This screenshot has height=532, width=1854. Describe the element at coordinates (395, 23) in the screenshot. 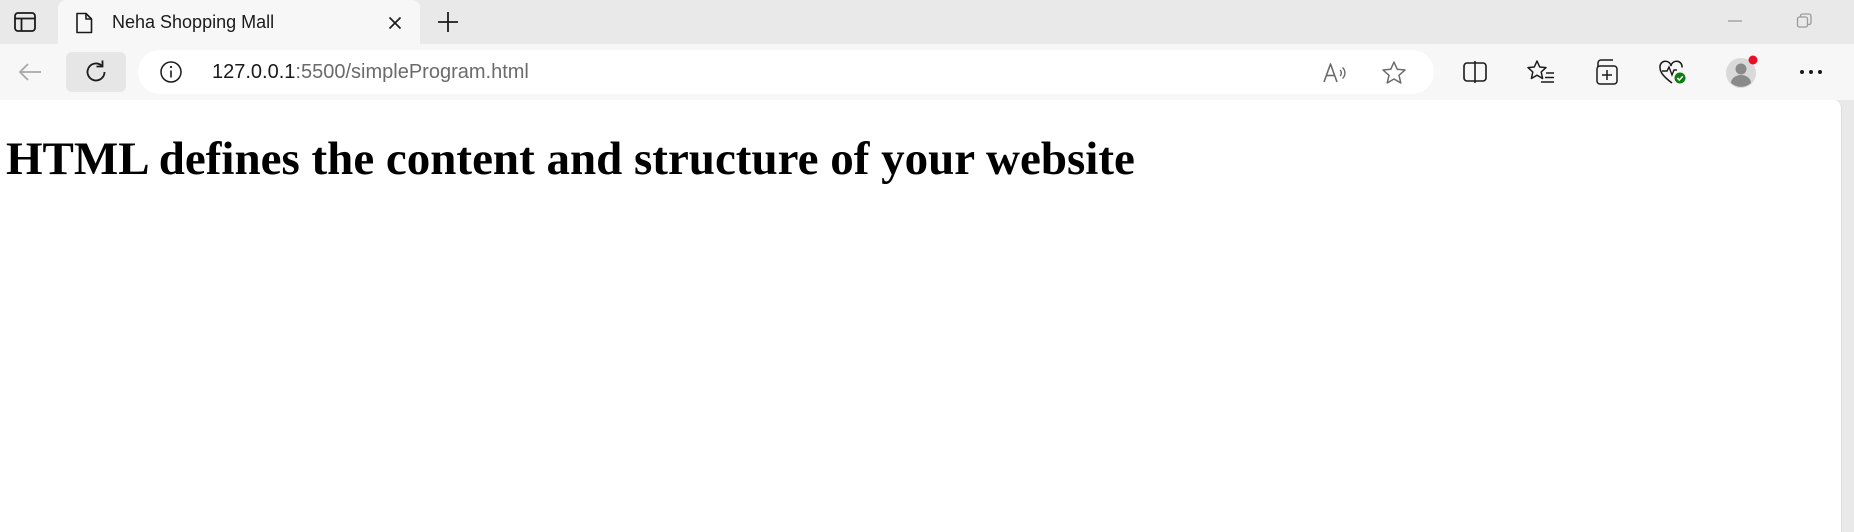

I see `close-tab-icon` at that location.